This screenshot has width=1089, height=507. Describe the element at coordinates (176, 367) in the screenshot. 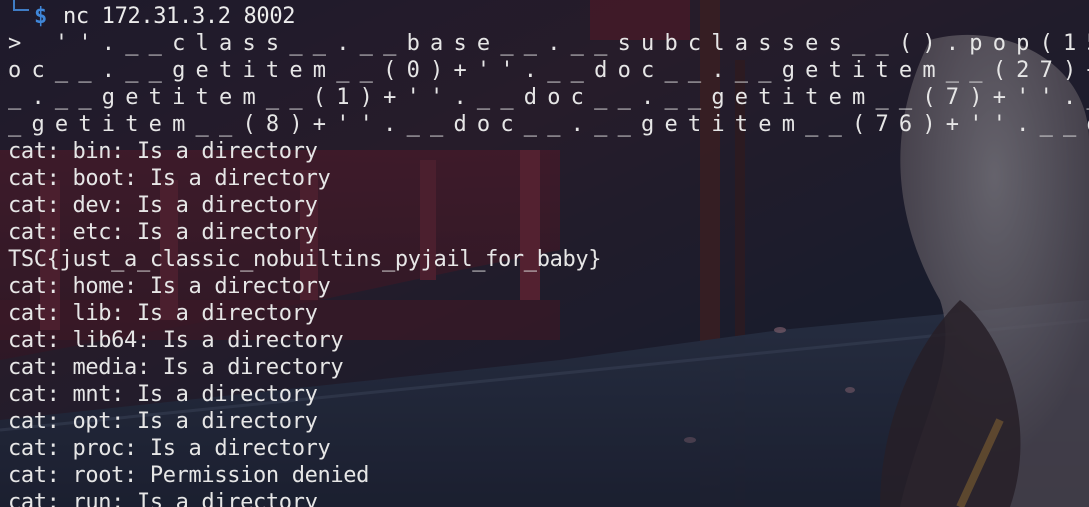

I see `output-line: cat: media: Is a directory` at that location.